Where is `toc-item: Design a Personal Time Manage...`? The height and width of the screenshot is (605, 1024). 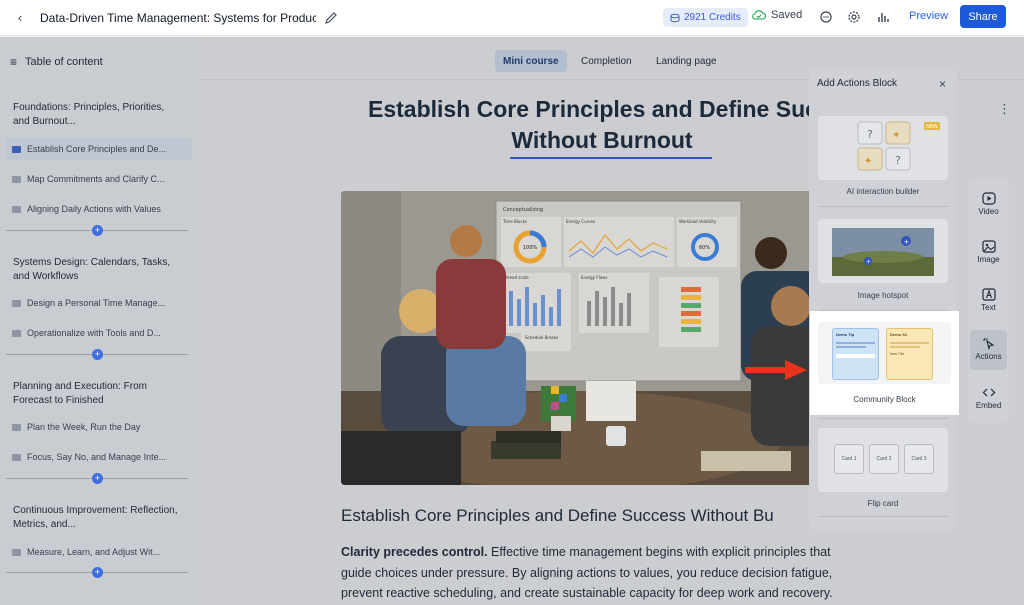 toc-item: Design a Personal Time Manage... is located at coordinates (99, 303).